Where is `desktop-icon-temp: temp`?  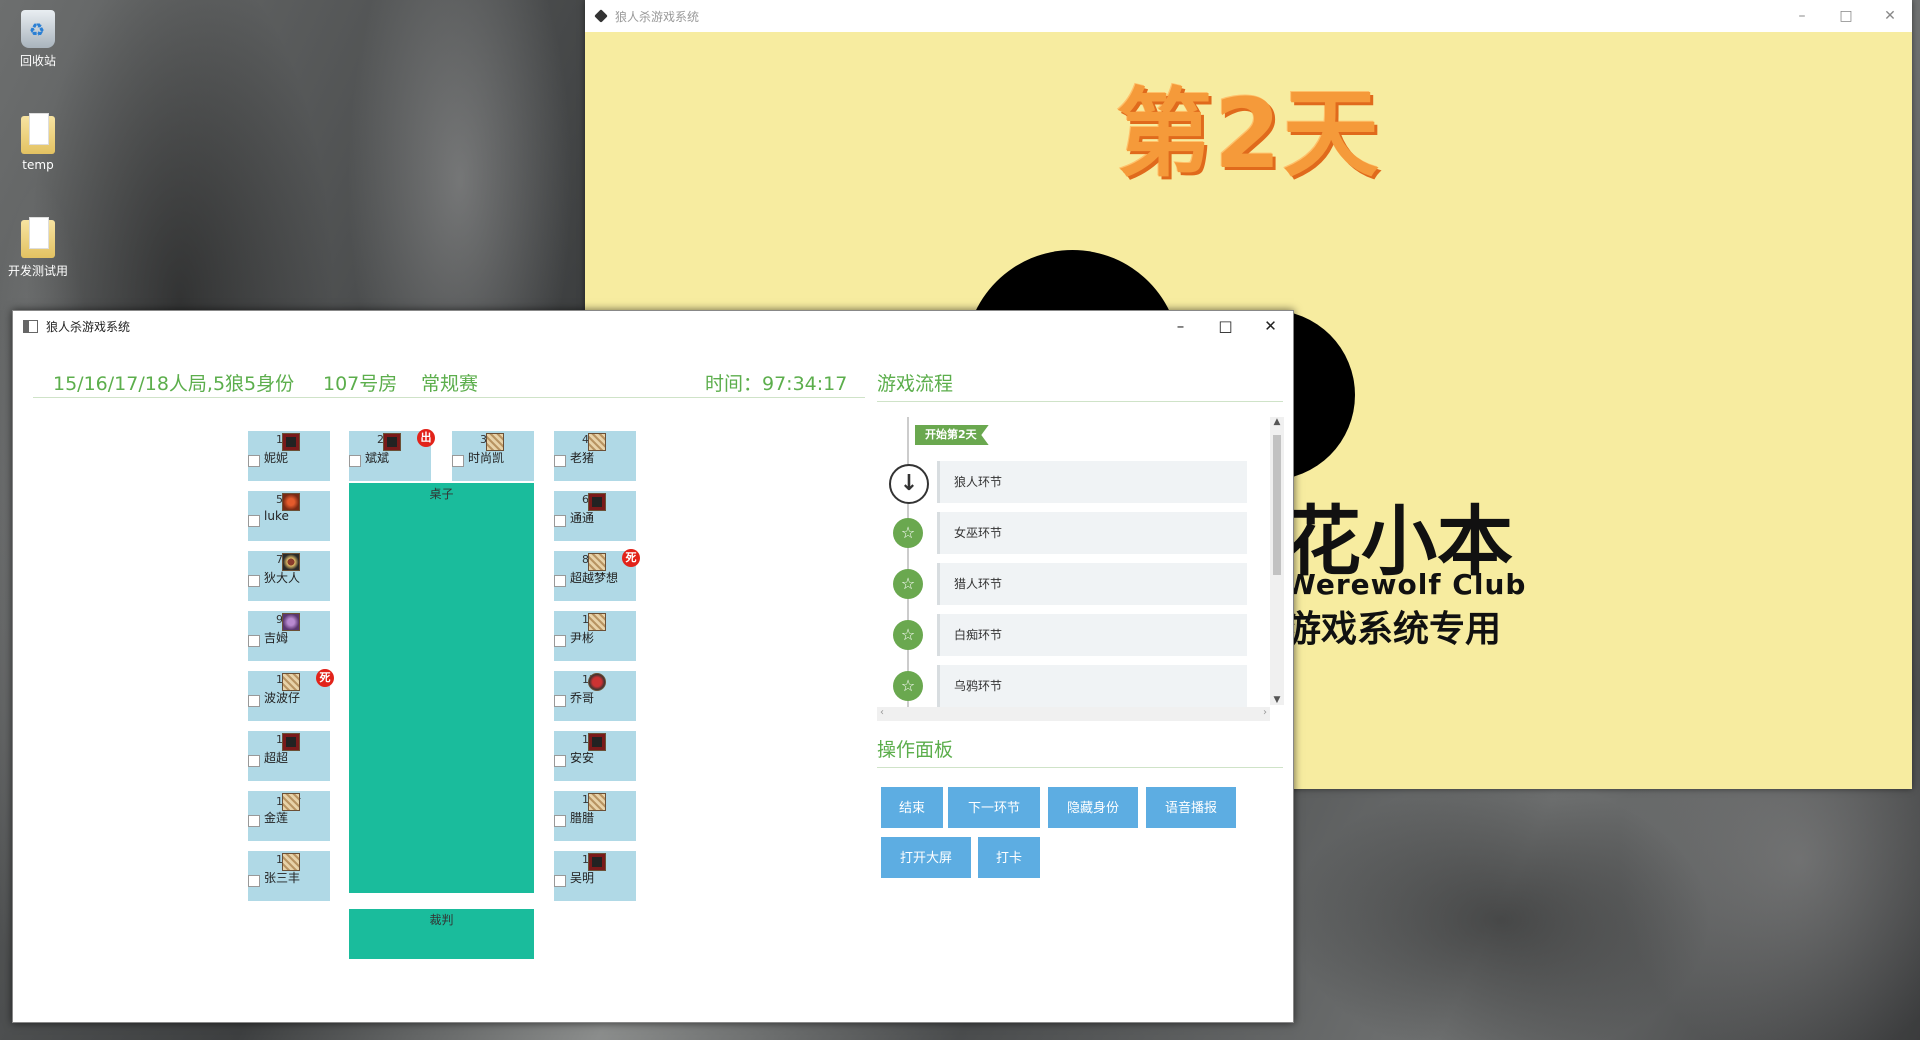
desktop-icon-temp: temp is located at coordinates (38, 142).